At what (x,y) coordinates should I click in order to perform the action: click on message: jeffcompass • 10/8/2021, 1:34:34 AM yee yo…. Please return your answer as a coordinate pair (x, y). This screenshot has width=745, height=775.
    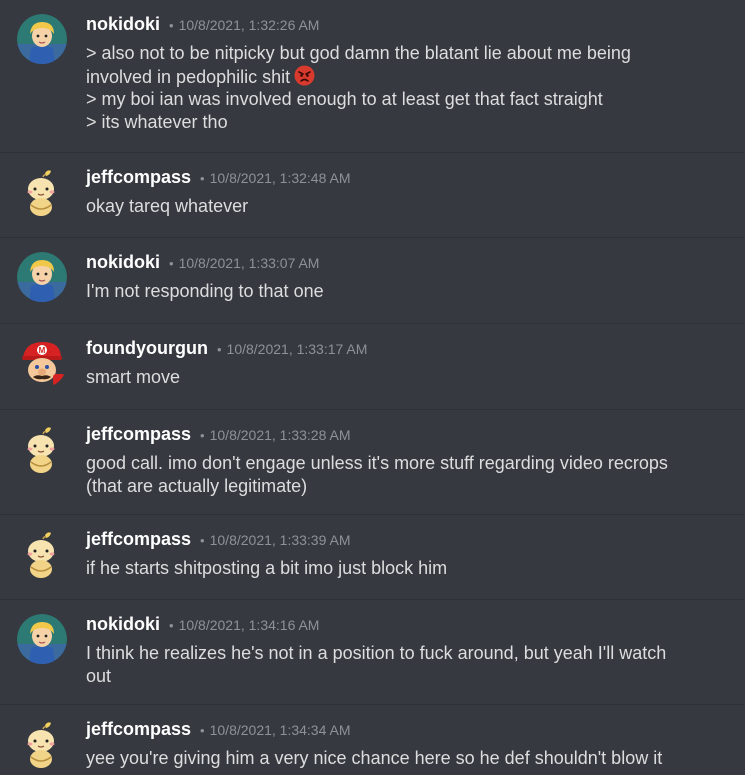
    Looking at the image, I should click on (372, 740).